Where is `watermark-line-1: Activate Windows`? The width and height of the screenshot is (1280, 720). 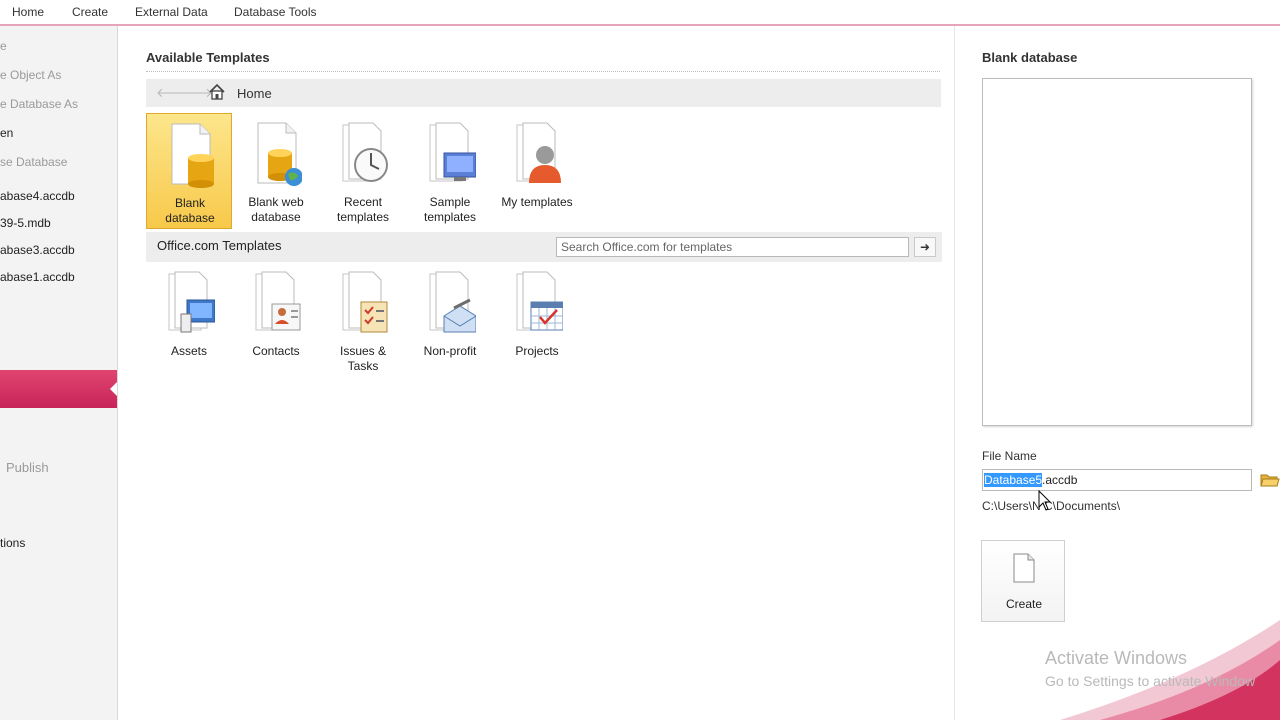 watermark-line-1: Activate Windows is located at coordinates (1116, 658).